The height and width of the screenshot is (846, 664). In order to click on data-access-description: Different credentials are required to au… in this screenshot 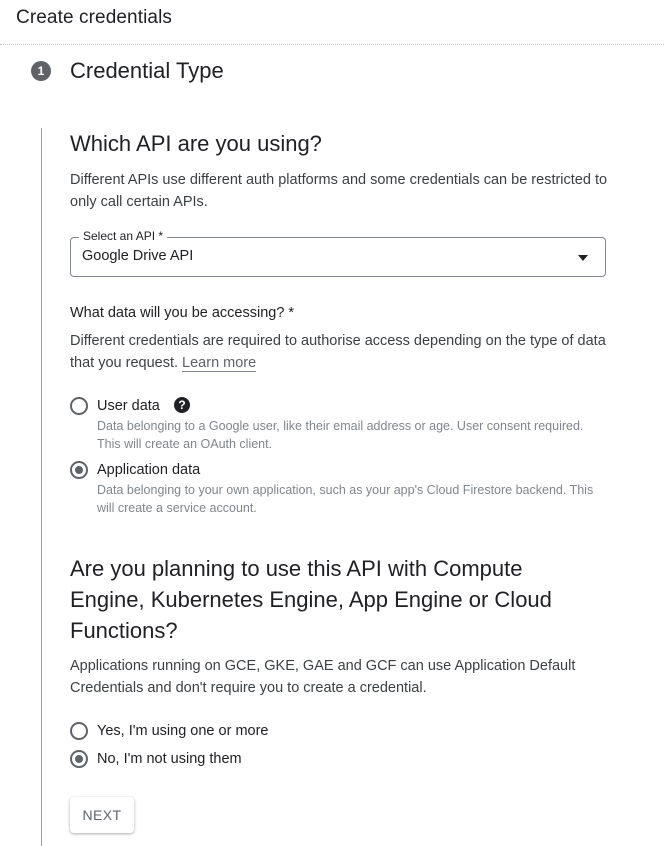, I will do `click(340, 352)`.